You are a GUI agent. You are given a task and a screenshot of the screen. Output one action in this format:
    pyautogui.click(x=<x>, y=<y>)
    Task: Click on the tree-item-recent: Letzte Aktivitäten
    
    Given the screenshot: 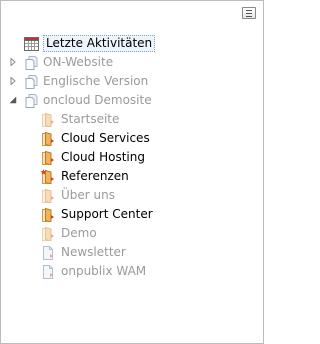 What is the action you would take?
    pyautogui.click(x=136, y=43)
    